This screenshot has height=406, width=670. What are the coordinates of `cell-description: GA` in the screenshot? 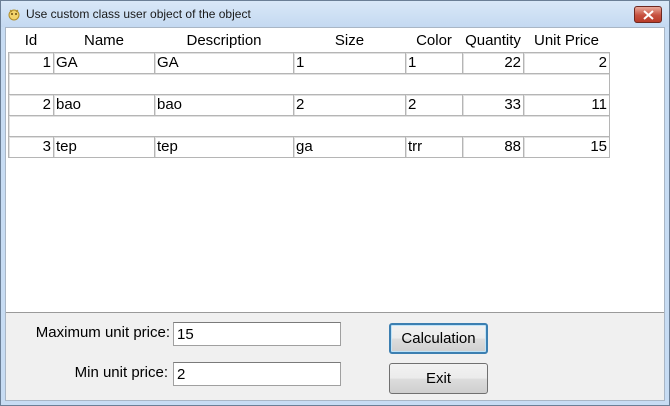 It's located at (224, 63).